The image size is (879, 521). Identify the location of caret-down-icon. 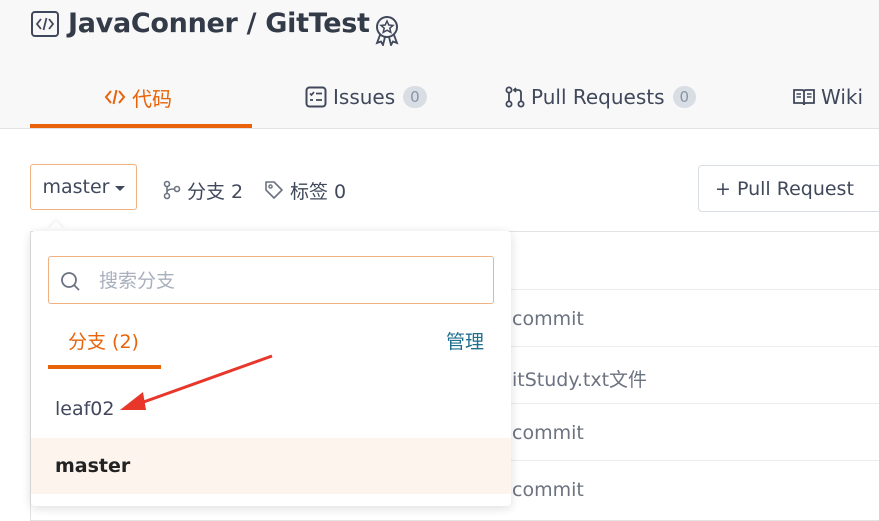
(119, 188).